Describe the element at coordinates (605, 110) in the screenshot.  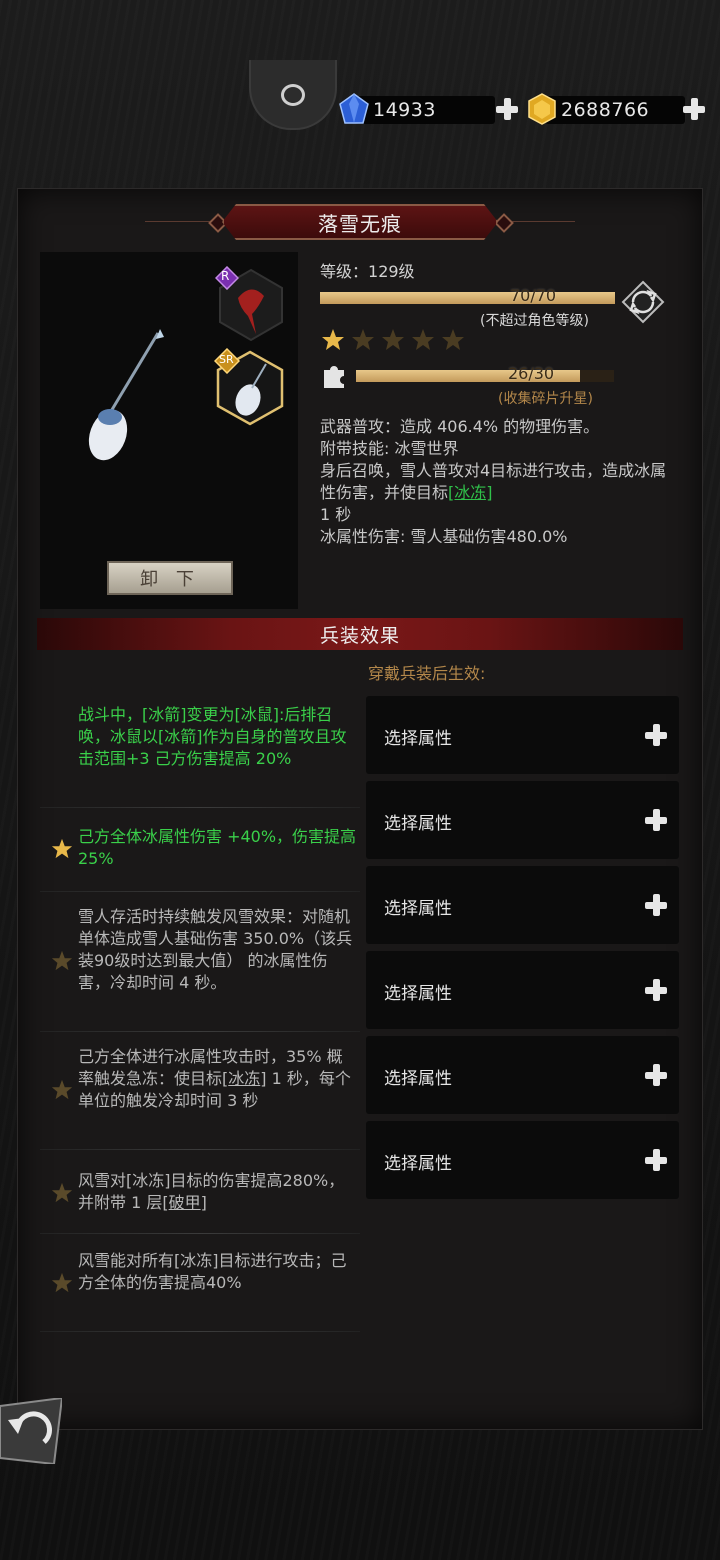
I see `gold-amount: 2688766` at that location.